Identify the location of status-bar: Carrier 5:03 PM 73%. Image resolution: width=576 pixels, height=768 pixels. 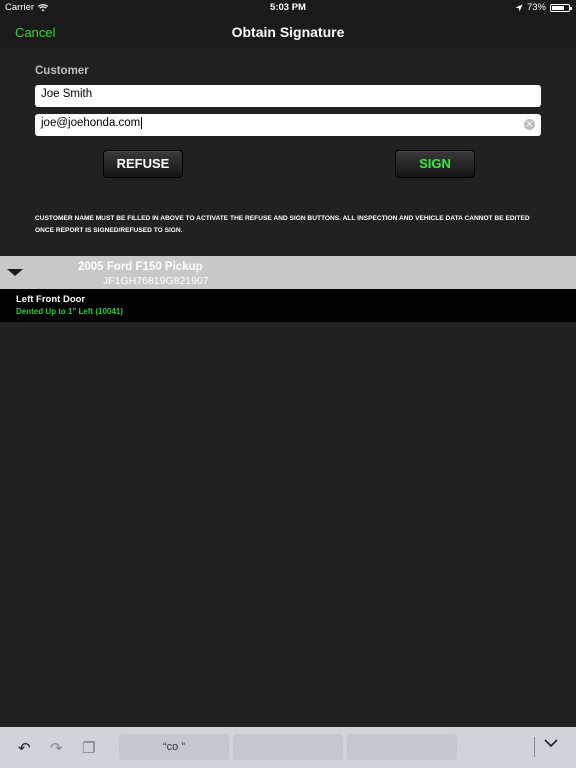
(288, 8).